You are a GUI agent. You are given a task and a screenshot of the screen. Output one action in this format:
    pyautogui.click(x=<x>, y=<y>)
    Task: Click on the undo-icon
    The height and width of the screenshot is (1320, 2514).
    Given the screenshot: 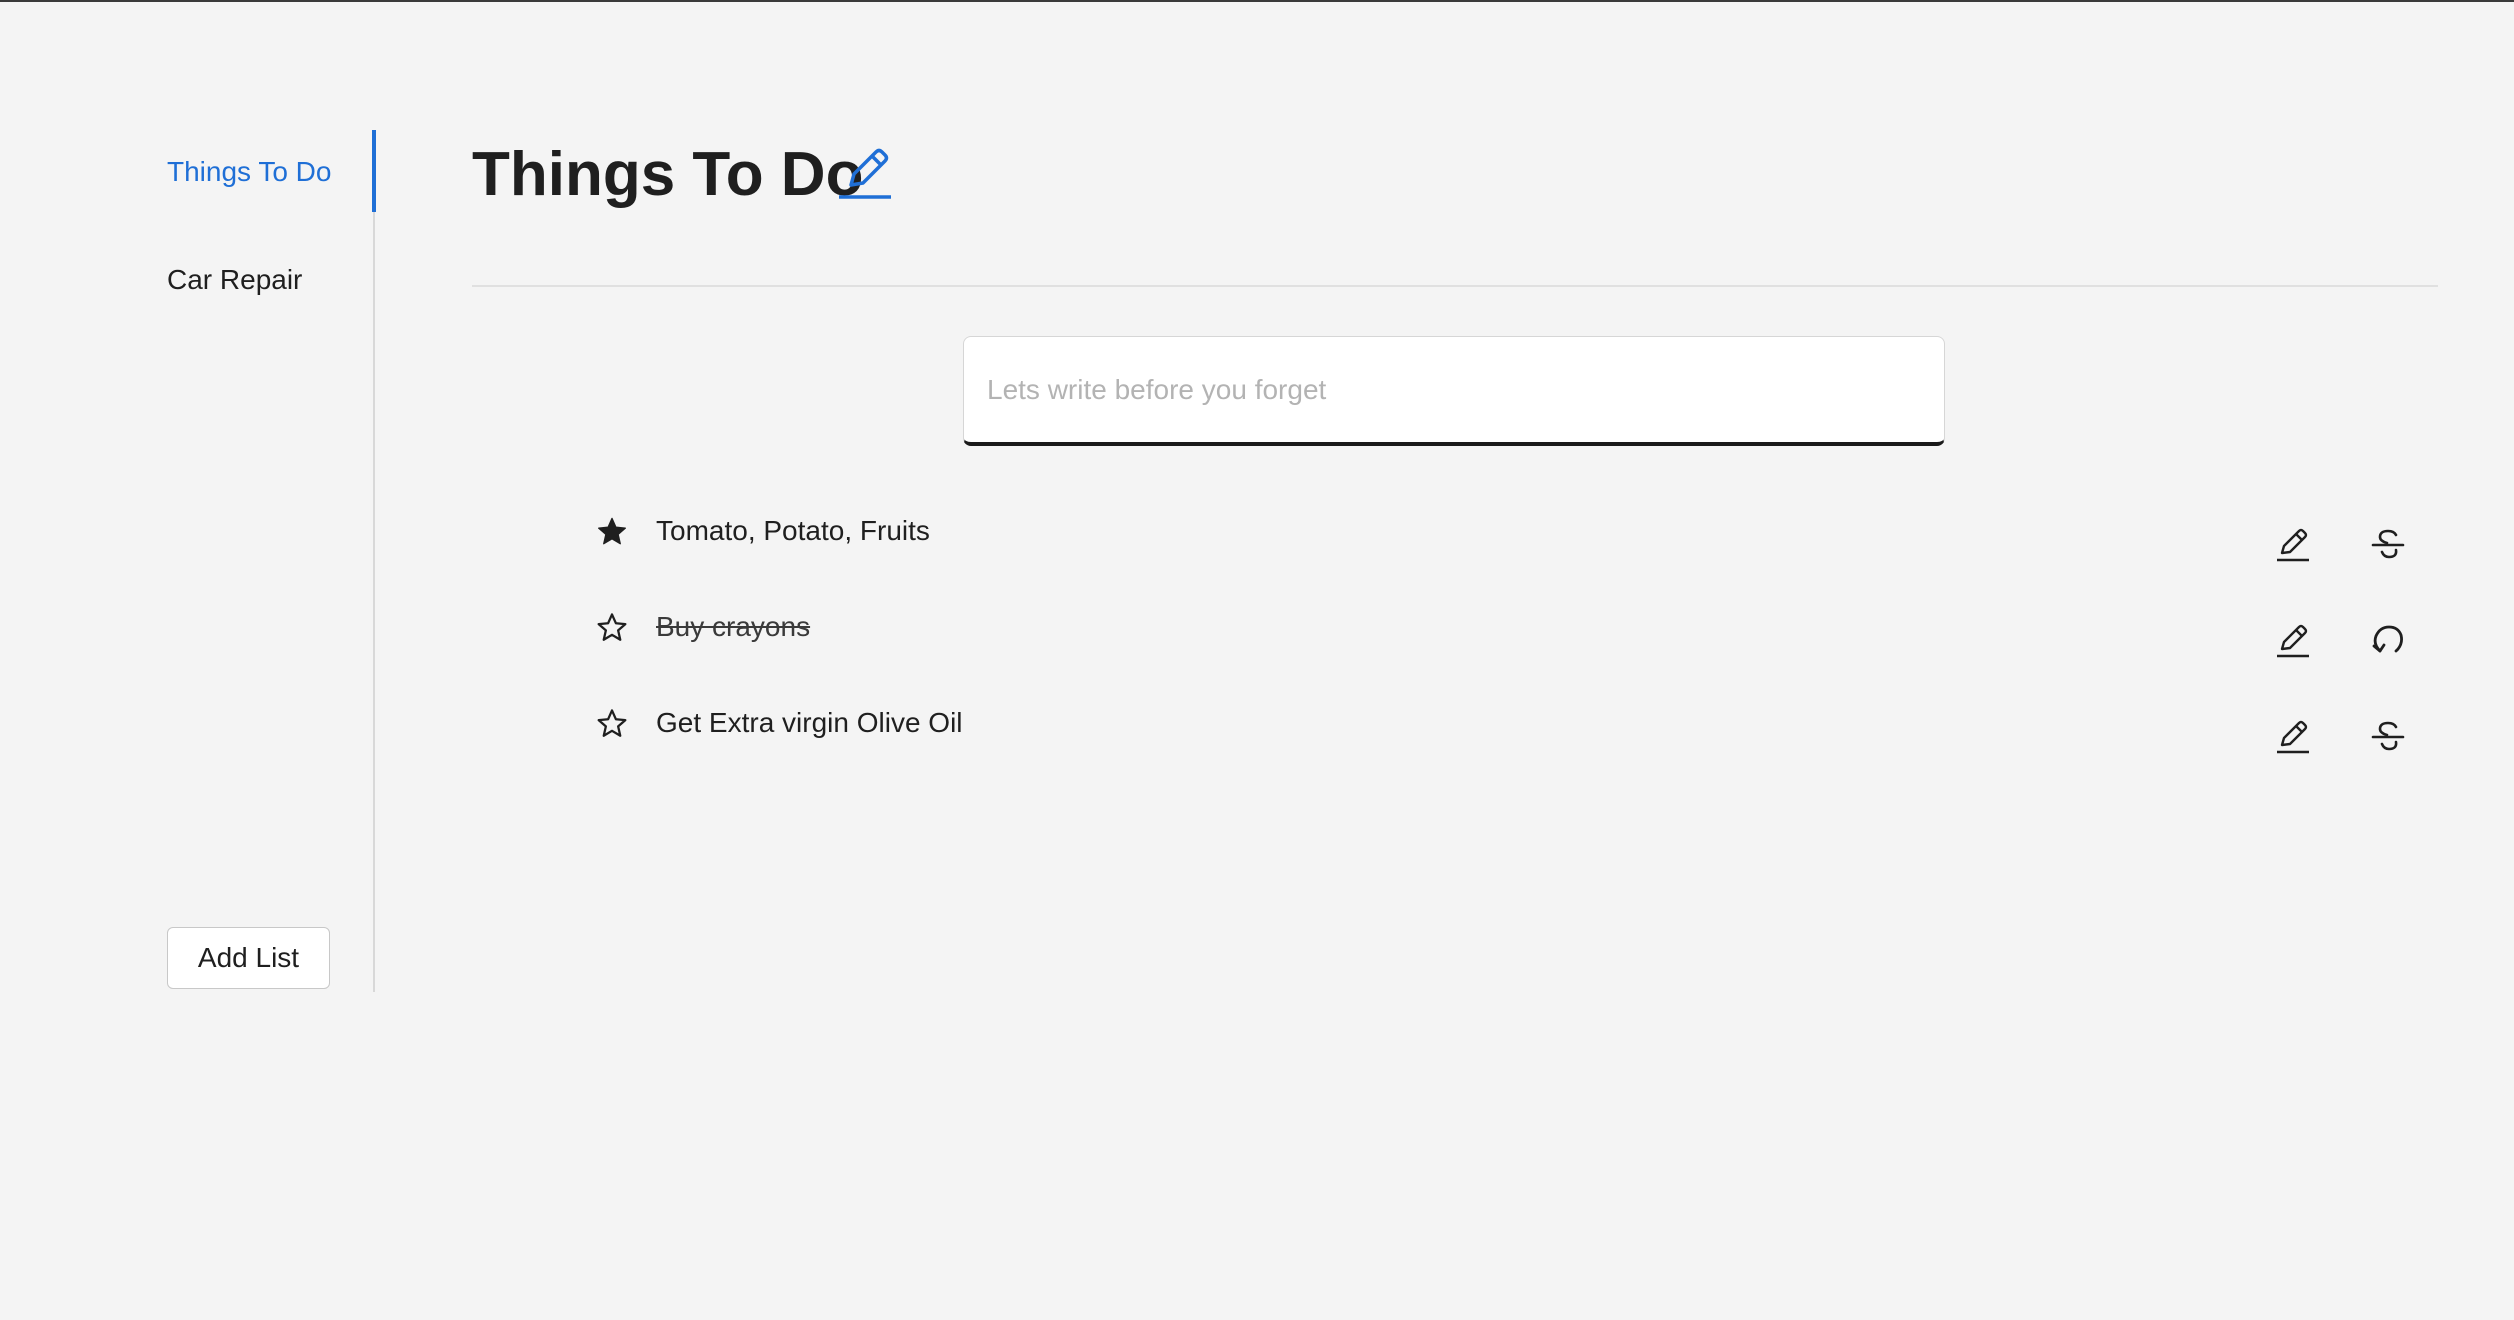 What is the action you would take?
    pyautogui.click(x=2388, y=640)
    